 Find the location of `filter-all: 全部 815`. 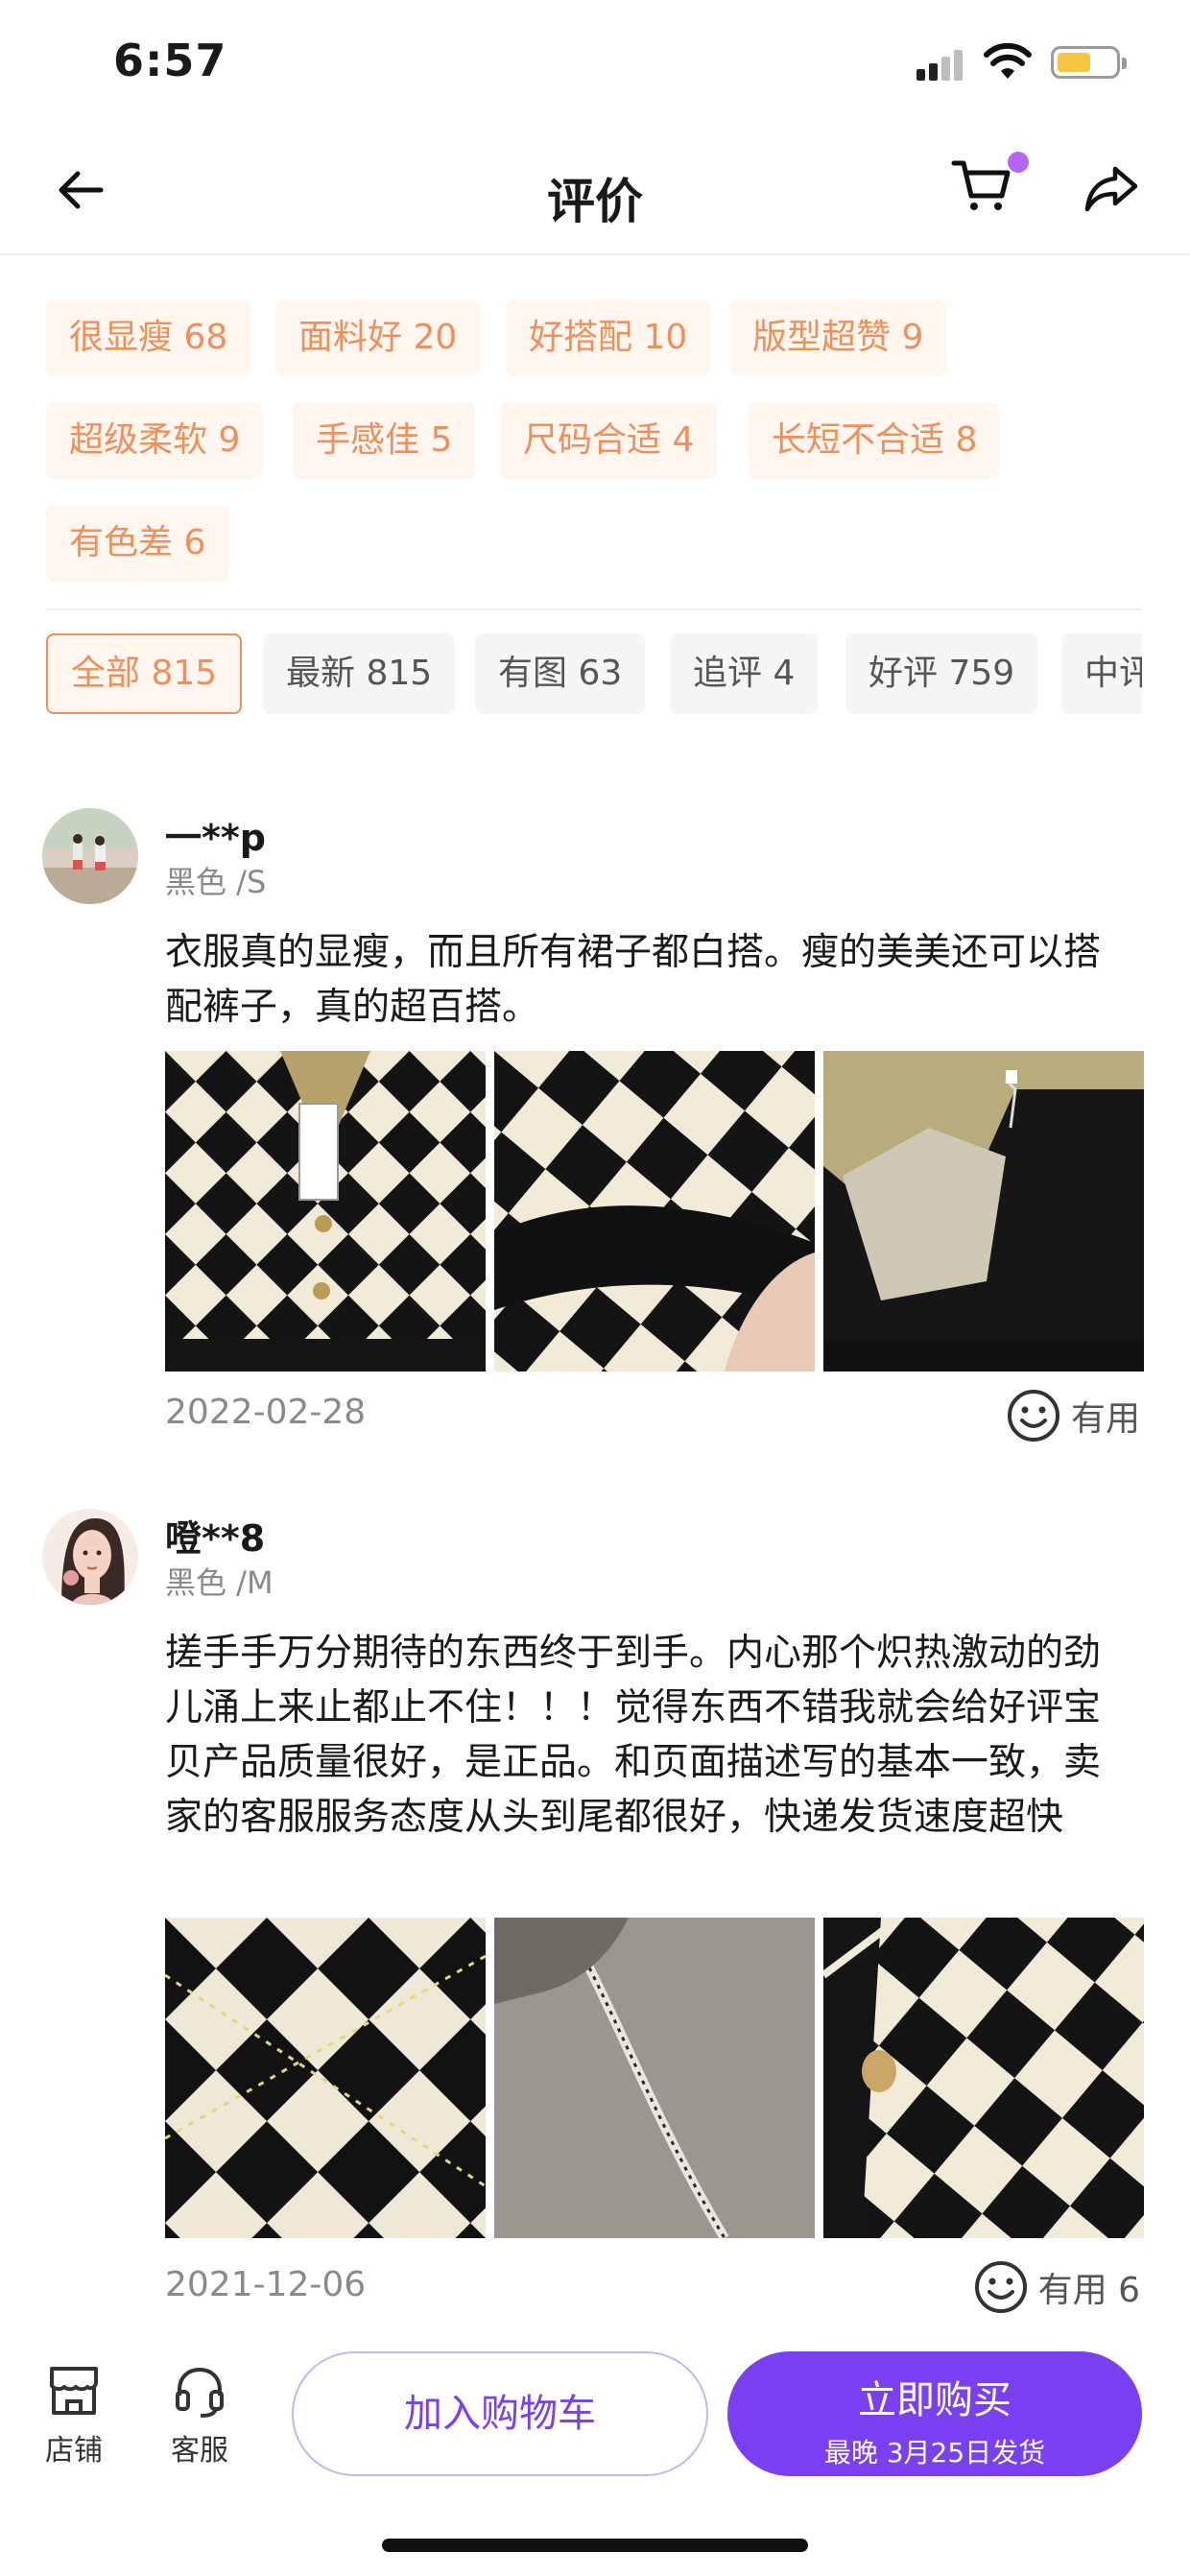

filter-all: 全部 815 is located at coordinates (145, 673).